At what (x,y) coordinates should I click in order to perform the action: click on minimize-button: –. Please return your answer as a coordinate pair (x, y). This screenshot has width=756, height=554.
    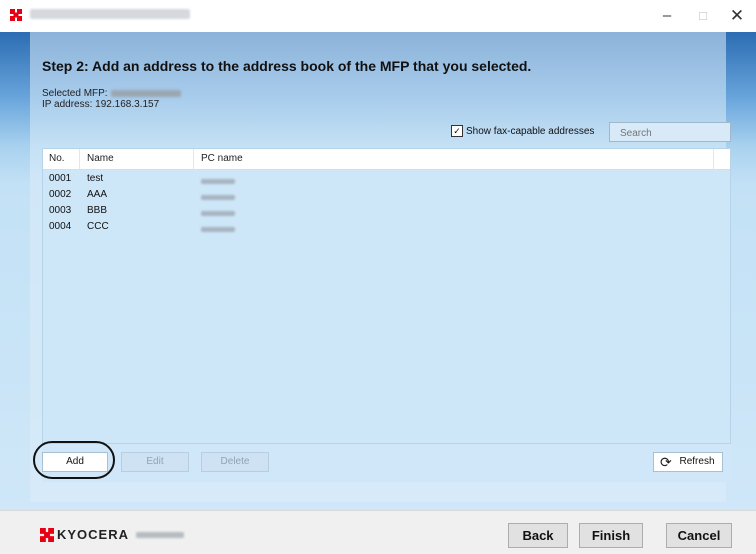
    Looking at the image, I should click on (667, 16).